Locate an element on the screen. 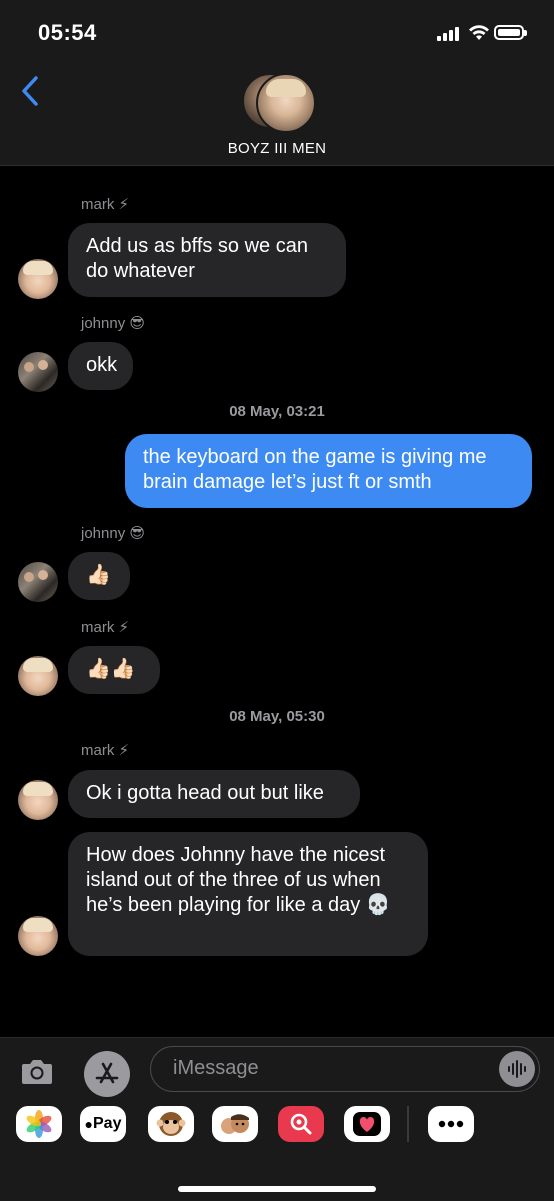  timestamp: 08 May, 05:30 is located at coordinates (277, 716).